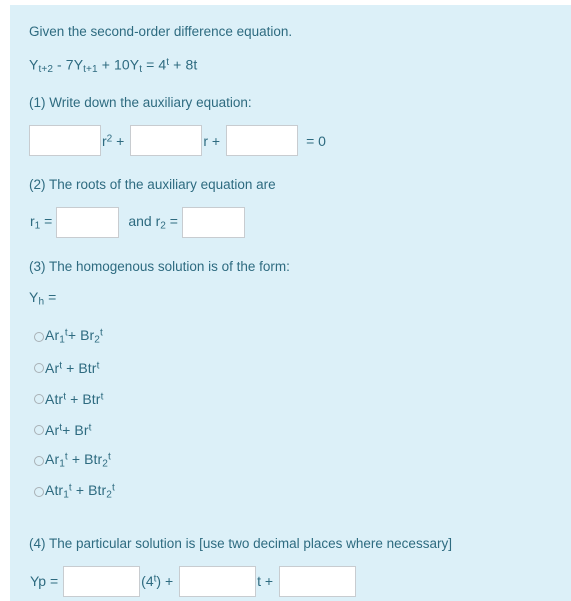  What do you see at coordinates (140, 103) in the screenshot?
I see `part1-prompt: (1) Write down the auxiliary equation:` at bounding box center [140, 103].